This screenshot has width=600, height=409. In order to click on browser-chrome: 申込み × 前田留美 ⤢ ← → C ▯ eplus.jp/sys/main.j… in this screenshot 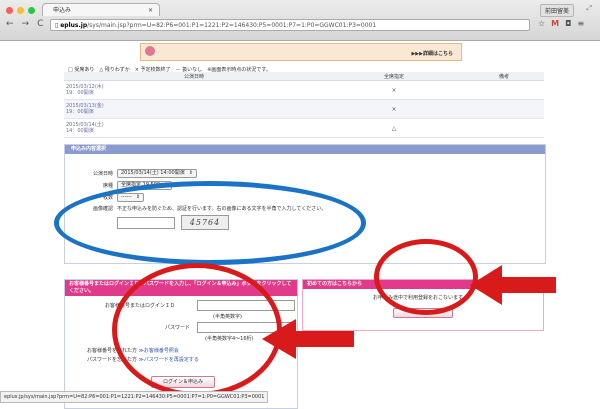, I will do `click(300, 20)`.